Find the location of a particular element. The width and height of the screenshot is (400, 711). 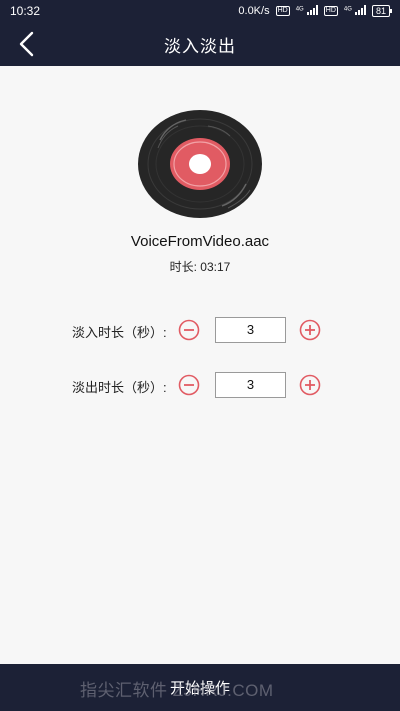

status-icons: 0.0K/s HD 4G HD 4G 81 is located at coordinates (315, 11).